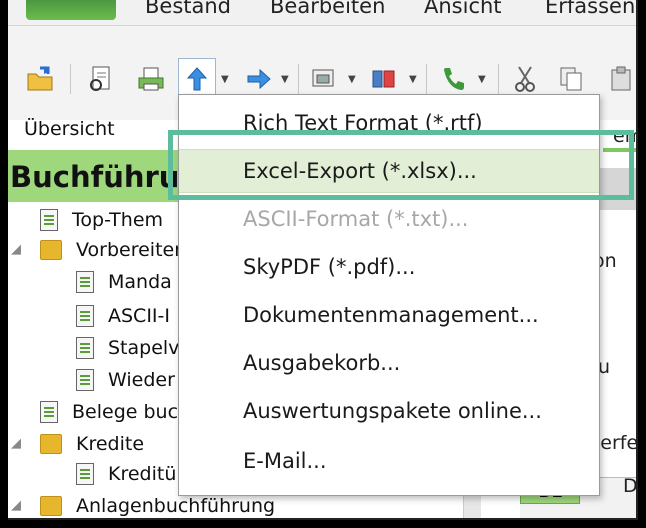 This screenshot has width=646, height=528. What do you see at coordinates (151, 79) in the screenshot?
I see `print-icon` at bounding box center [151, 79].